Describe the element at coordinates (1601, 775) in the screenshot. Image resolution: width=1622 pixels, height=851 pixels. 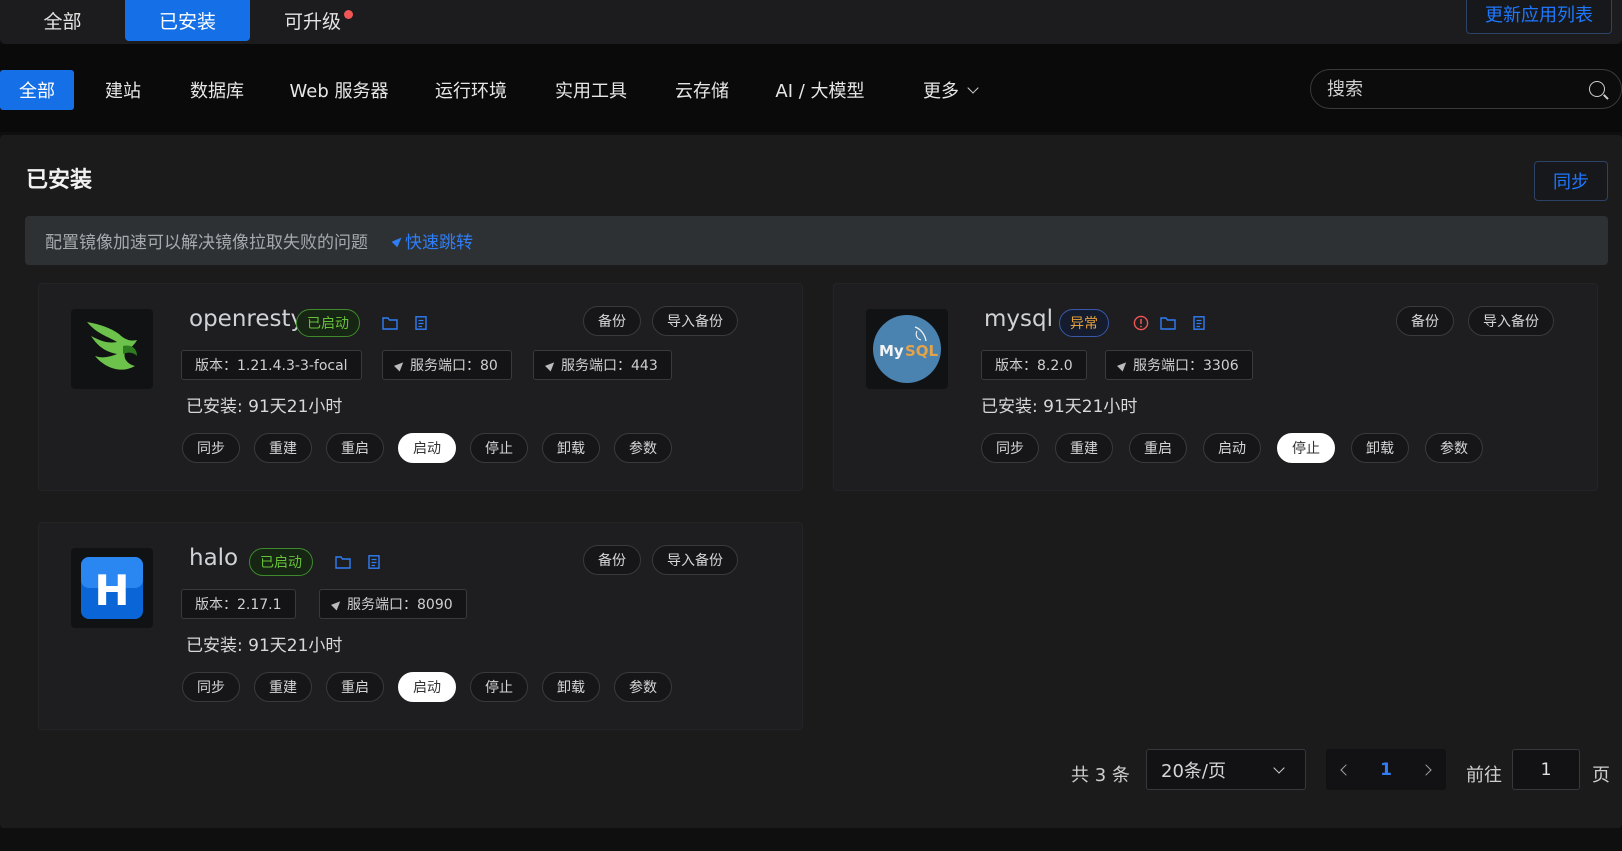
I see `page-unit-label: 页` at that location.